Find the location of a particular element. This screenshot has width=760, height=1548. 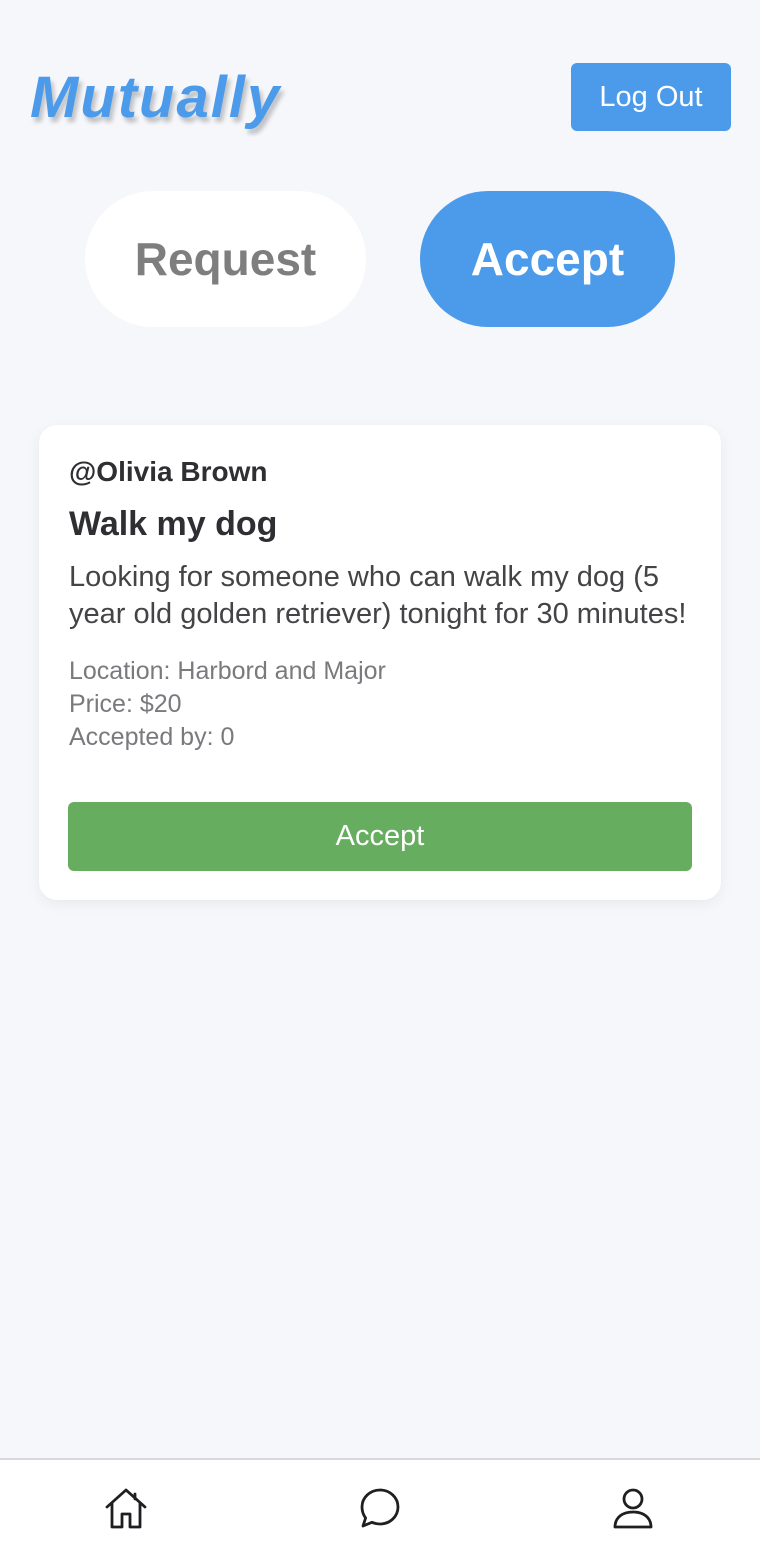

tab-request: Request is located at coordinates (225, 259).